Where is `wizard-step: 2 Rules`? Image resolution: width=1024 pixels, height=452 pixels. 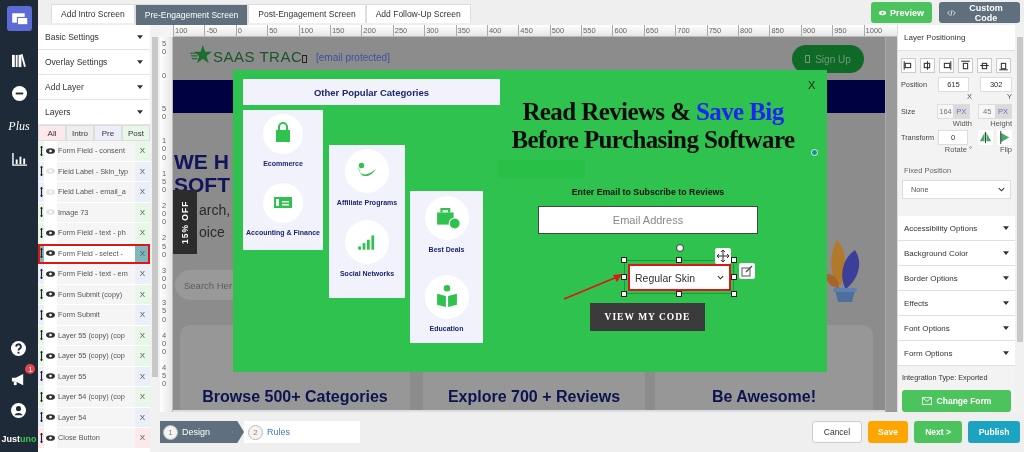
wizard-step: 2 Rules is located at coordinates (302, 432).